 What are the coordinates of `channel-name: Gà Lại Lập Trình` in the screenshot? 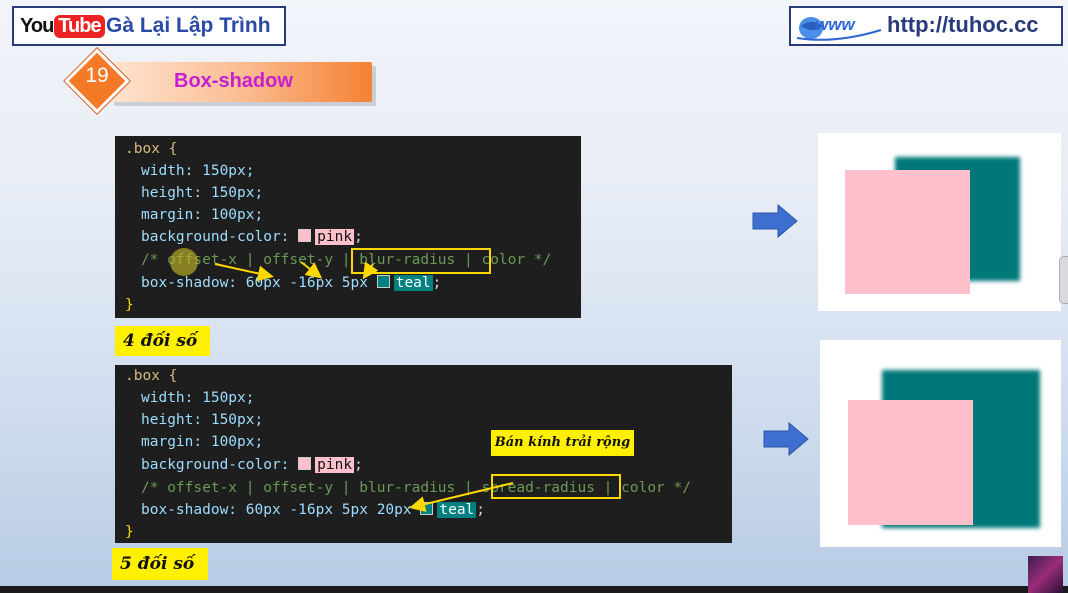 It's located at (188, 25).